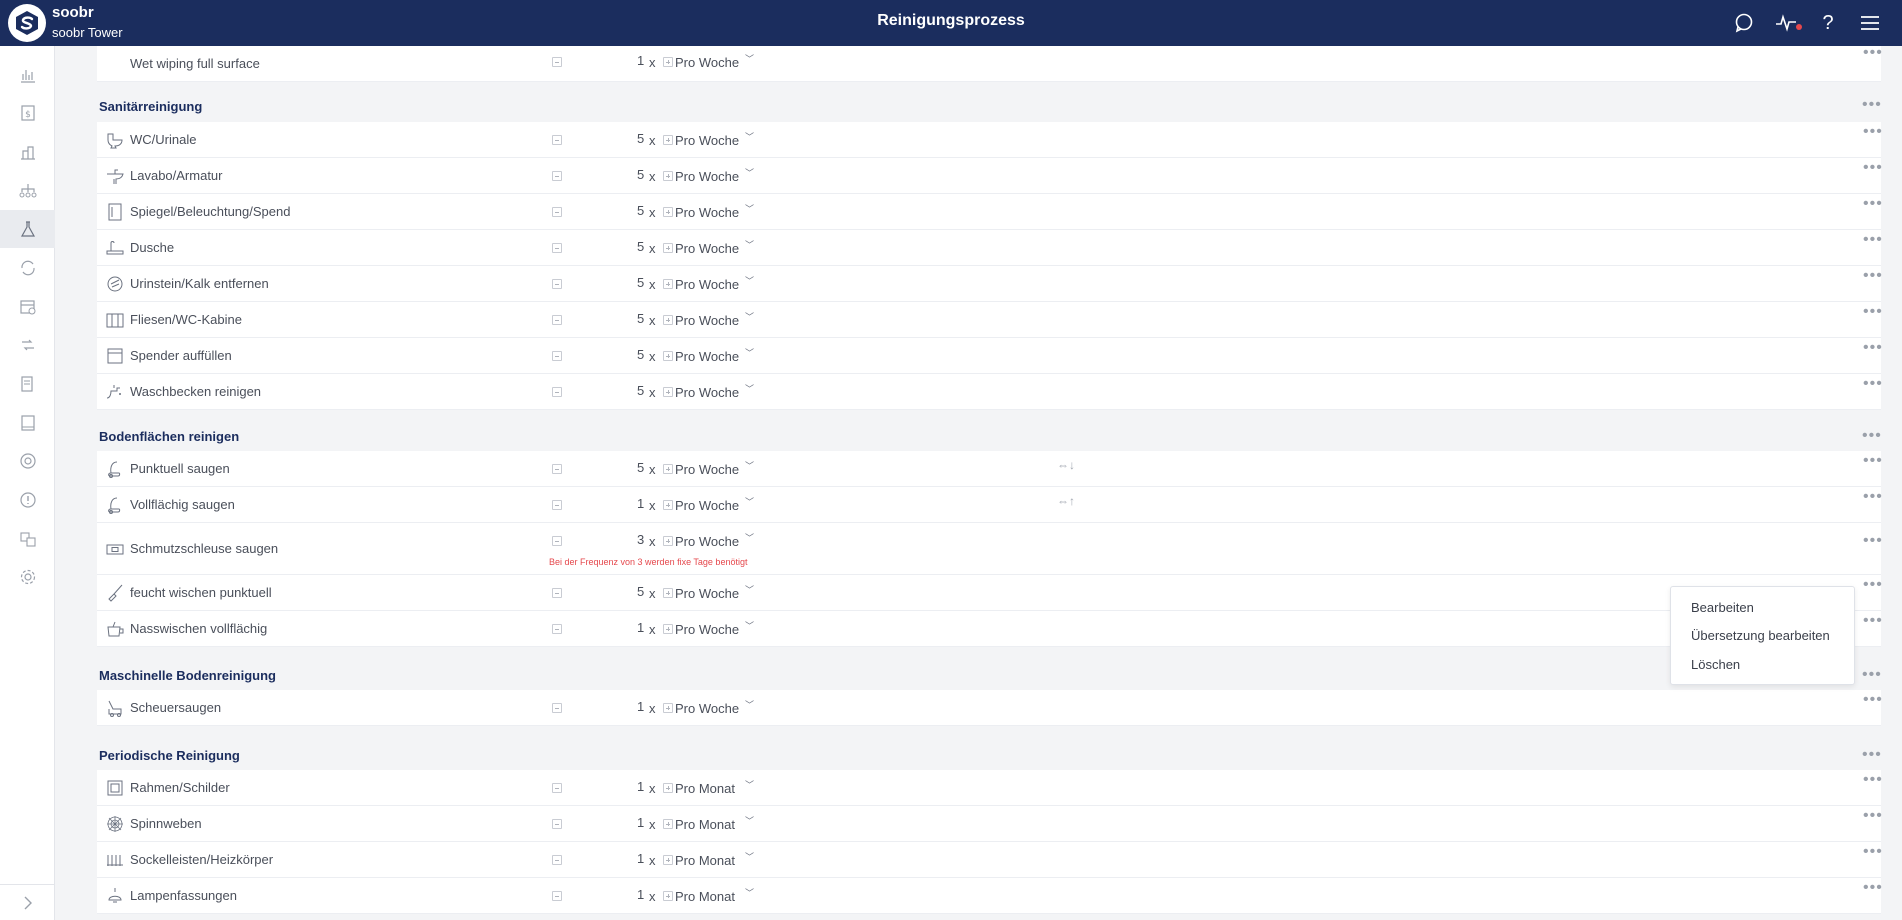 This screenshot has width=1902, height=920. I want to click on menu-item-edit: Bearbeiten, so click(1722, 607).